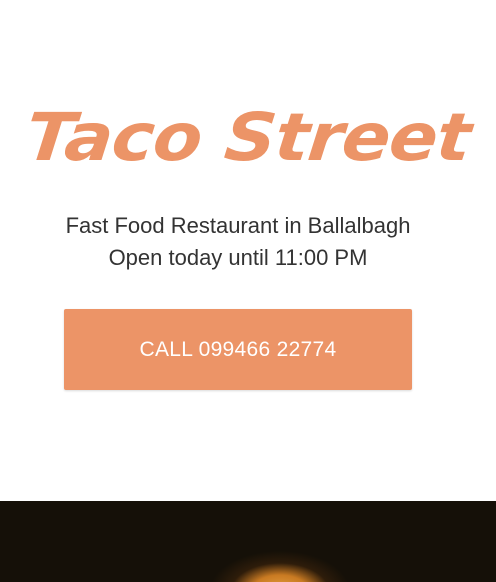  Describe the element at coordinates (248, 541) in the screenshot. I see `hero-food-image` at that location.